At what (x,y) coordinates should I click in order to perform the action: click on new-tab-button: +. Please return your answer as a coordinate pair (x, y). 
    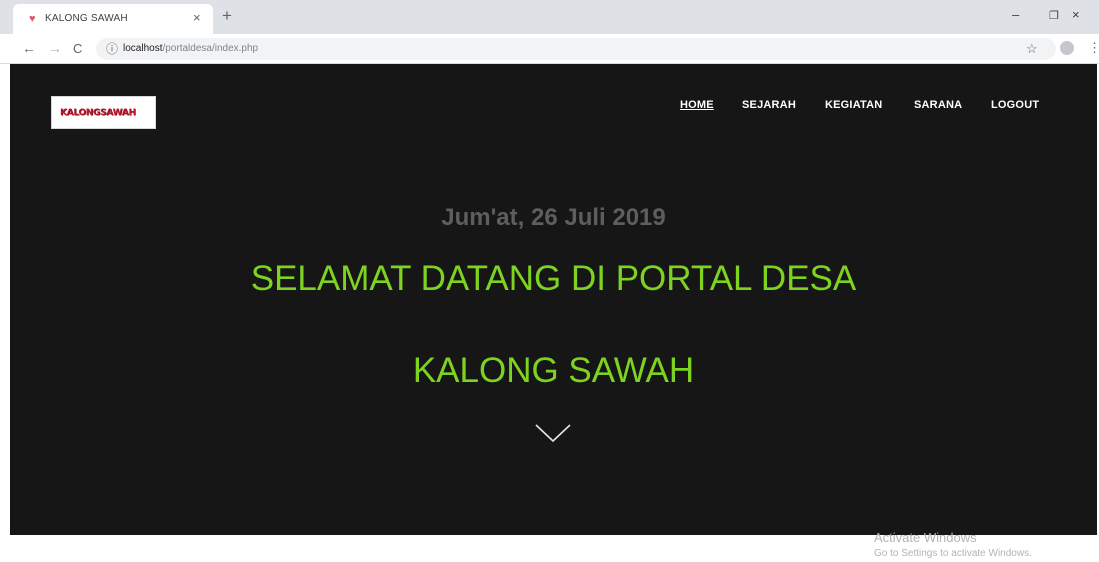
    Looking at the image, I should click on (227, 15).